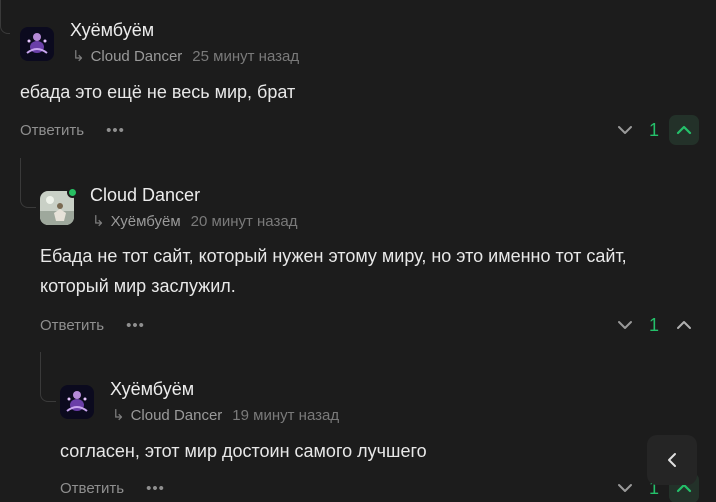 Image resolution: width=716 pixels, height=502 pixels. I want to click on comment-text: ебада это ещё не весь мир, брат, so click(157, 92).